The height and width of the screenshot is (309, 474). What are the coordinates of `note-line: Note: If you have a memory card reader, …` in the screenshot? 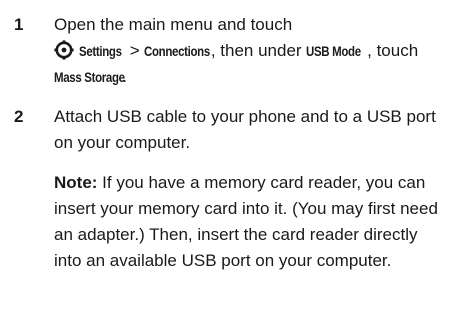 It's located at (260, 183).